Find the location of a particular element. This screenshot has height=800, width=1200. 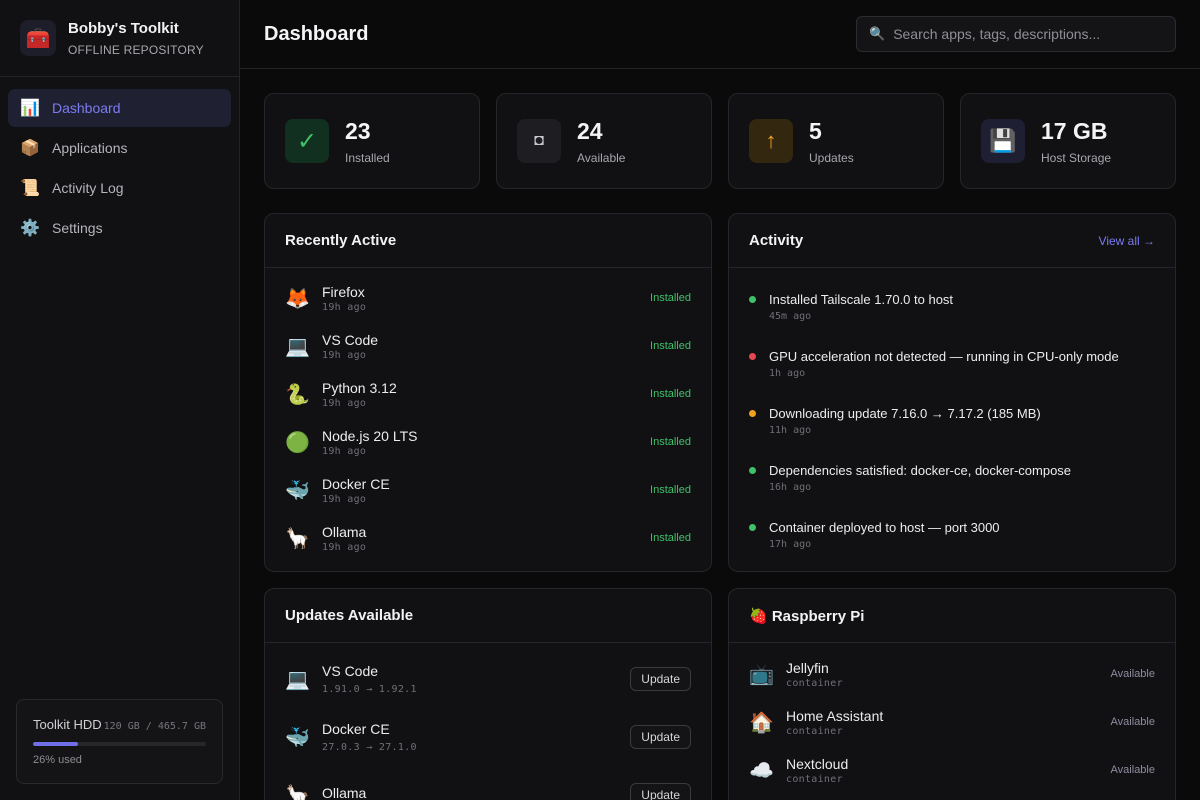

app-type: container is located at coordinates (814, 683).